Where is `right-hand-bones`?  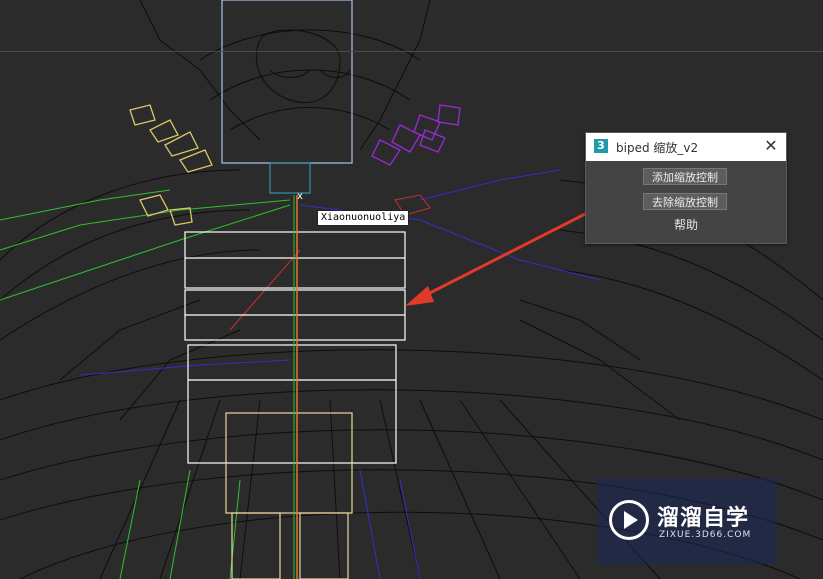
right-hand-bones is located at coordinates (416, 135).